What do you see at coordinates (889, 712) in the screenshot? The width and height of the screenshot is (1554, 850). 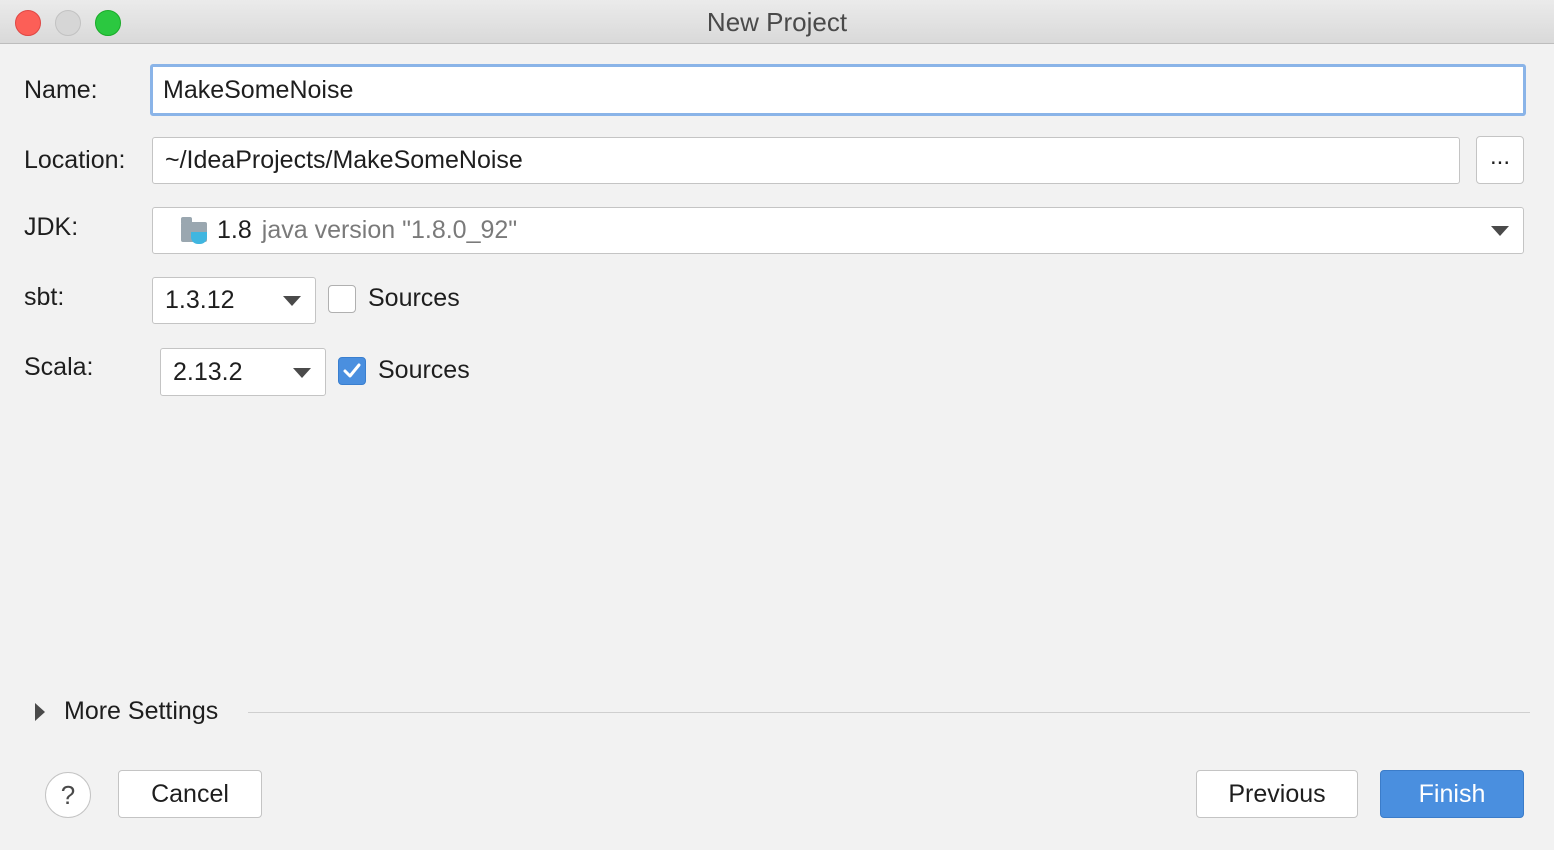 I see `divider` at bounding box center [889, 712].